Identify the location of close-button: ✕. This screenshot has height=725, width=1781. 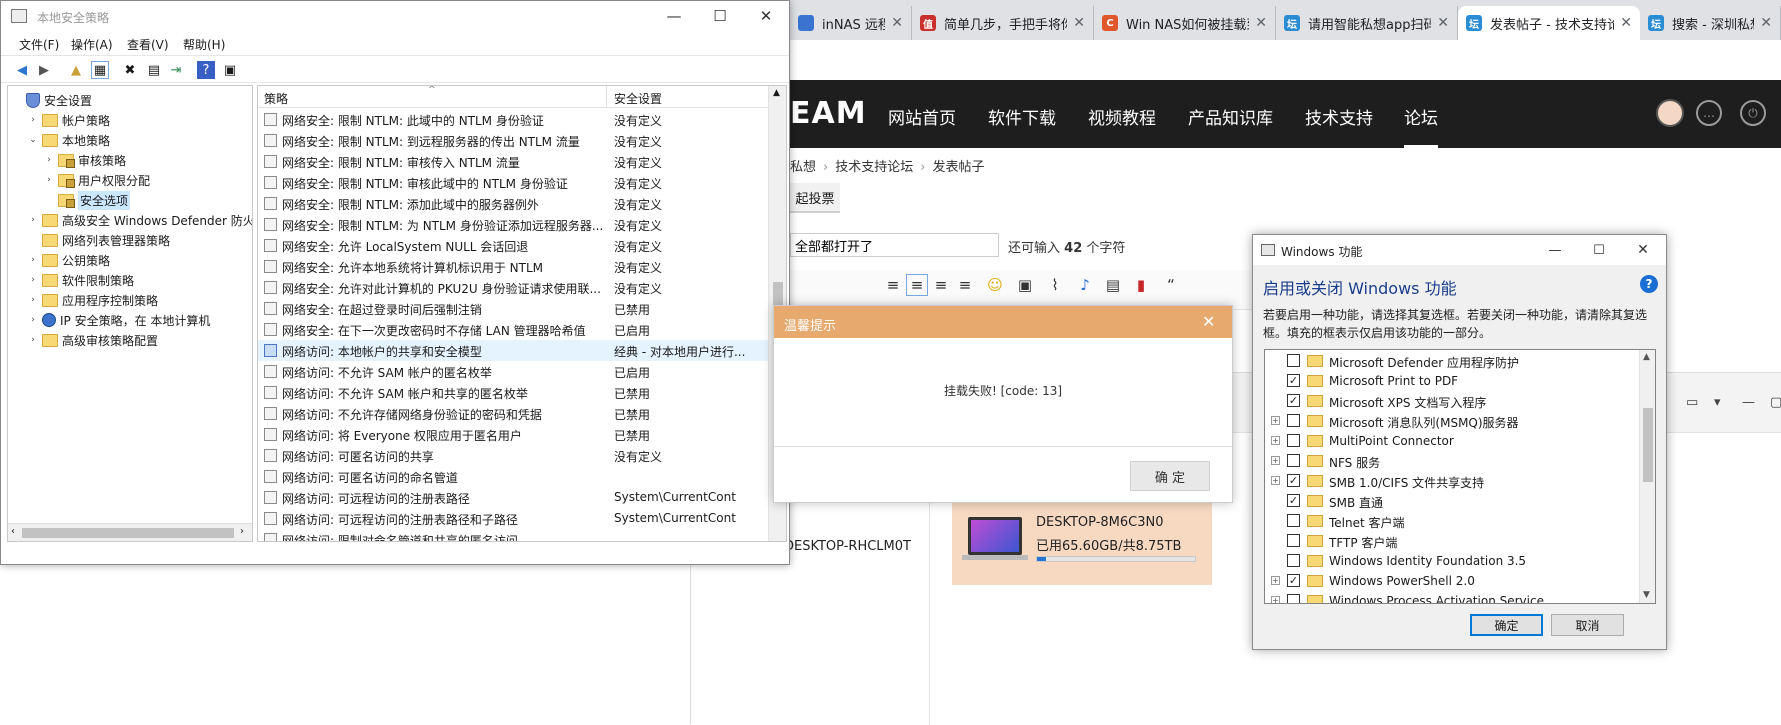
(1643, 250).